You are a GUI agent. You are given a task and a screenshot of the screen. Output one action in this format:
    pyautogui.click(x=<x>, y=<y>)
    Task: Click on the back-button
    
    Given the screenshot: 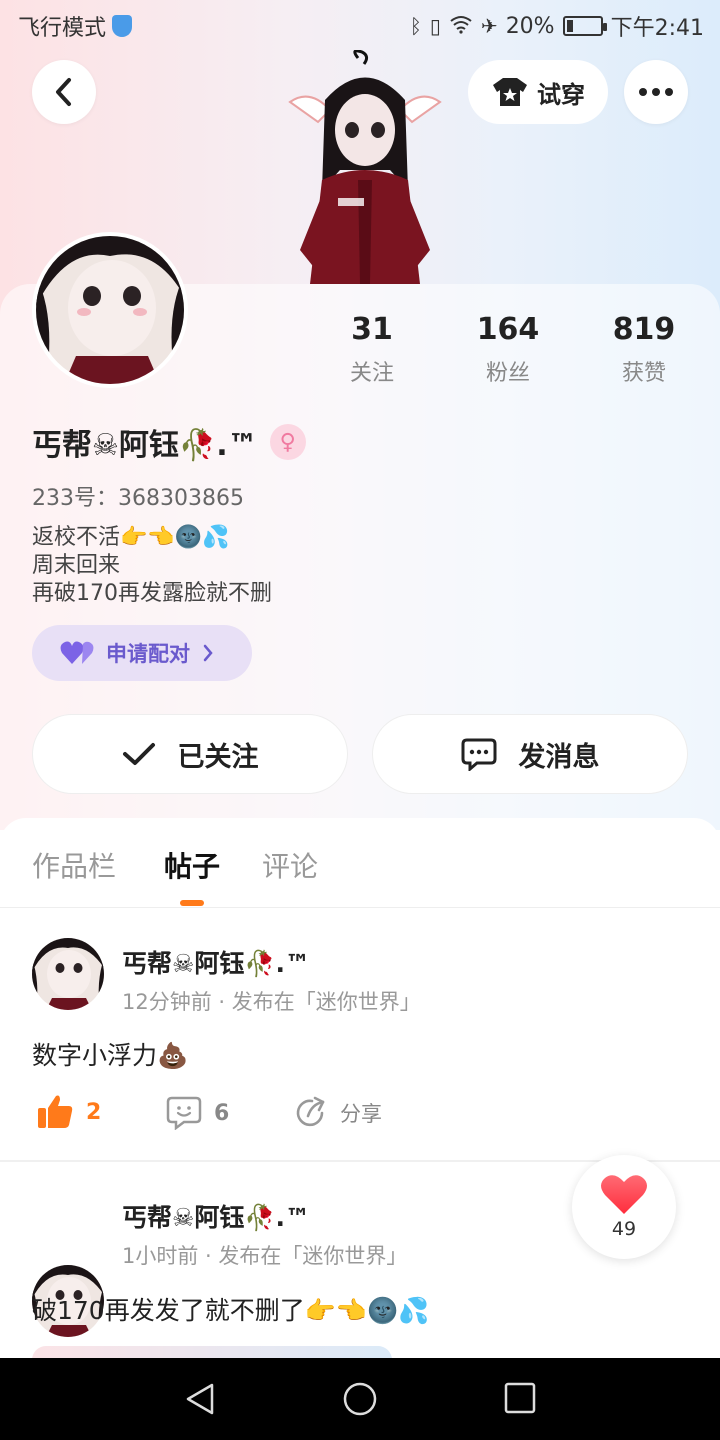 What is the action you would take?
    pyautogui.click(x=64, y=92)
    